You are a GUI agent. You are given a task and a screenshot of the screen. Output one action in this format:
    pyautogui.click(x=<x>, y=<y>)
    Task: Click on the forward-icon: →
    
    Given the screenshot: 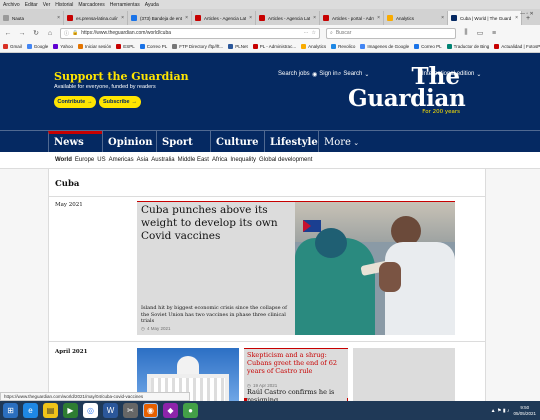 What is the action you would take?
    pyautogui.click(x=22, y=33)
    